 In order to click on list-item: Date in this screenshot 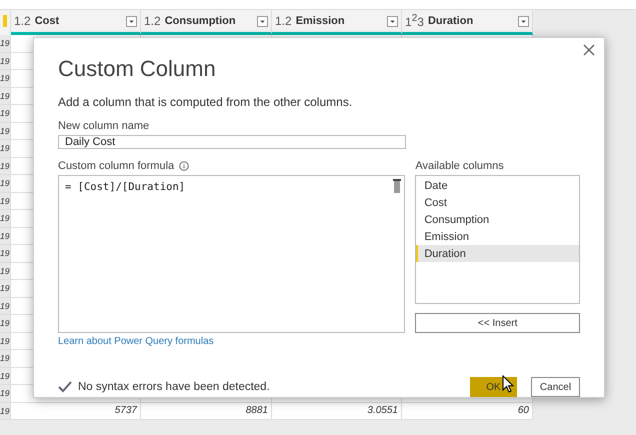, I will do `click(497, 185)`.